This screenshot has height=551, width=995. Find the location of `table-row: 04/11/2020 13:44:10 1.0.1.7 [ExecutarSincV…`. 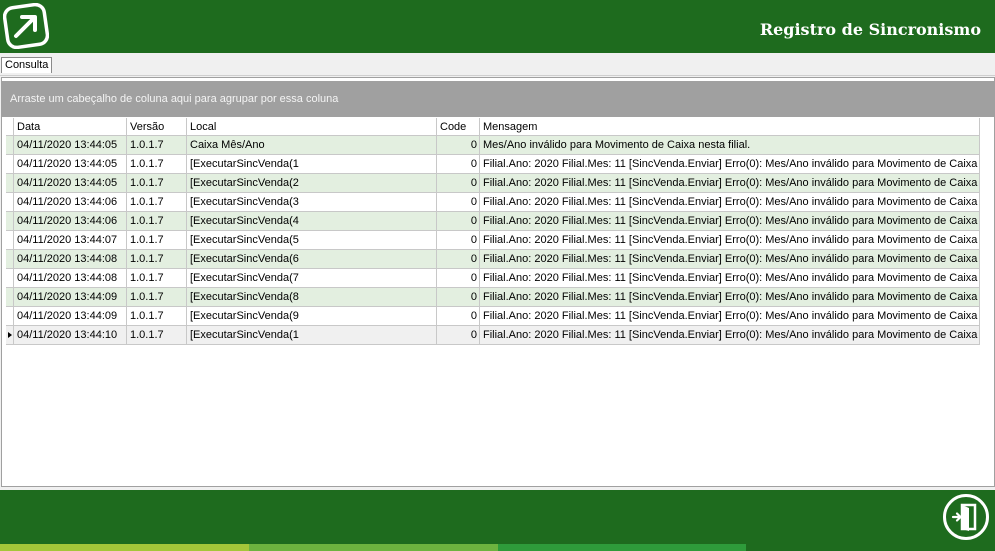

table-row: 04/11/2020 13:44:10 1.0.1.7 [ExecutarSincV… is located at coordinates (493, 335).